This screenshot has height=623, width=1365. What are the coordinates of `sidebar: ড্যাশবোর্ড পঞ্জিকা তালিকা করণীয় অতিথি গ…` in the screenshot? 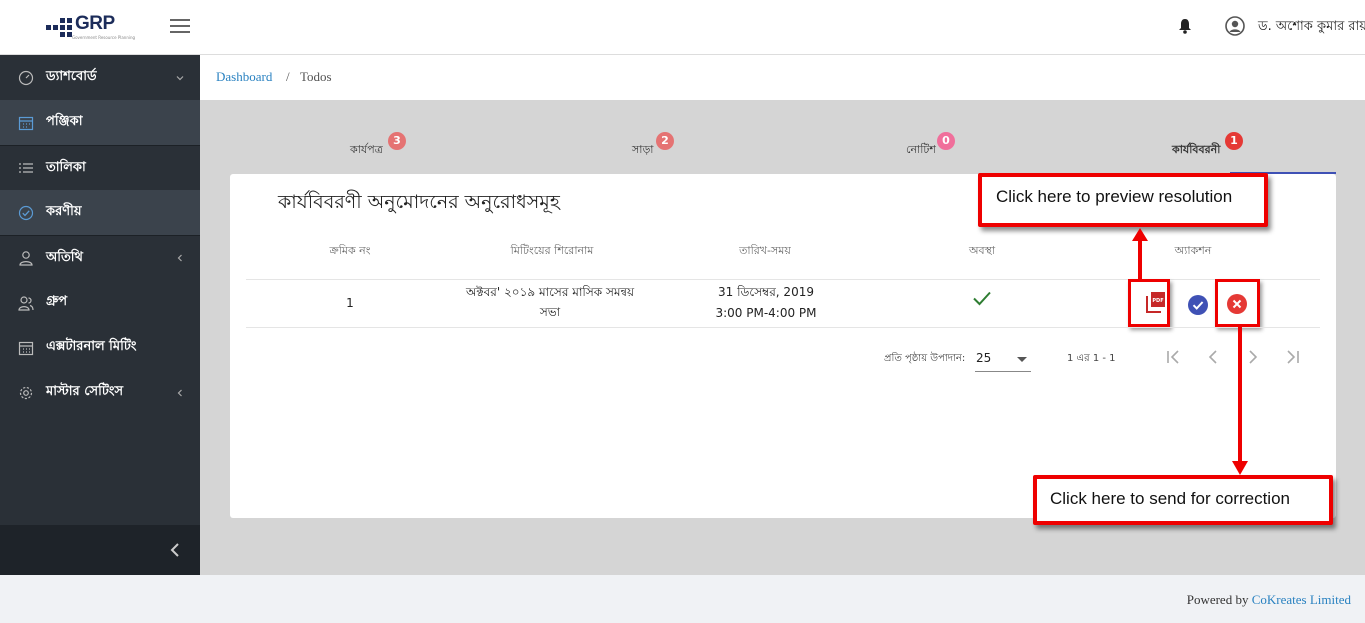 It's located at (100, 315).